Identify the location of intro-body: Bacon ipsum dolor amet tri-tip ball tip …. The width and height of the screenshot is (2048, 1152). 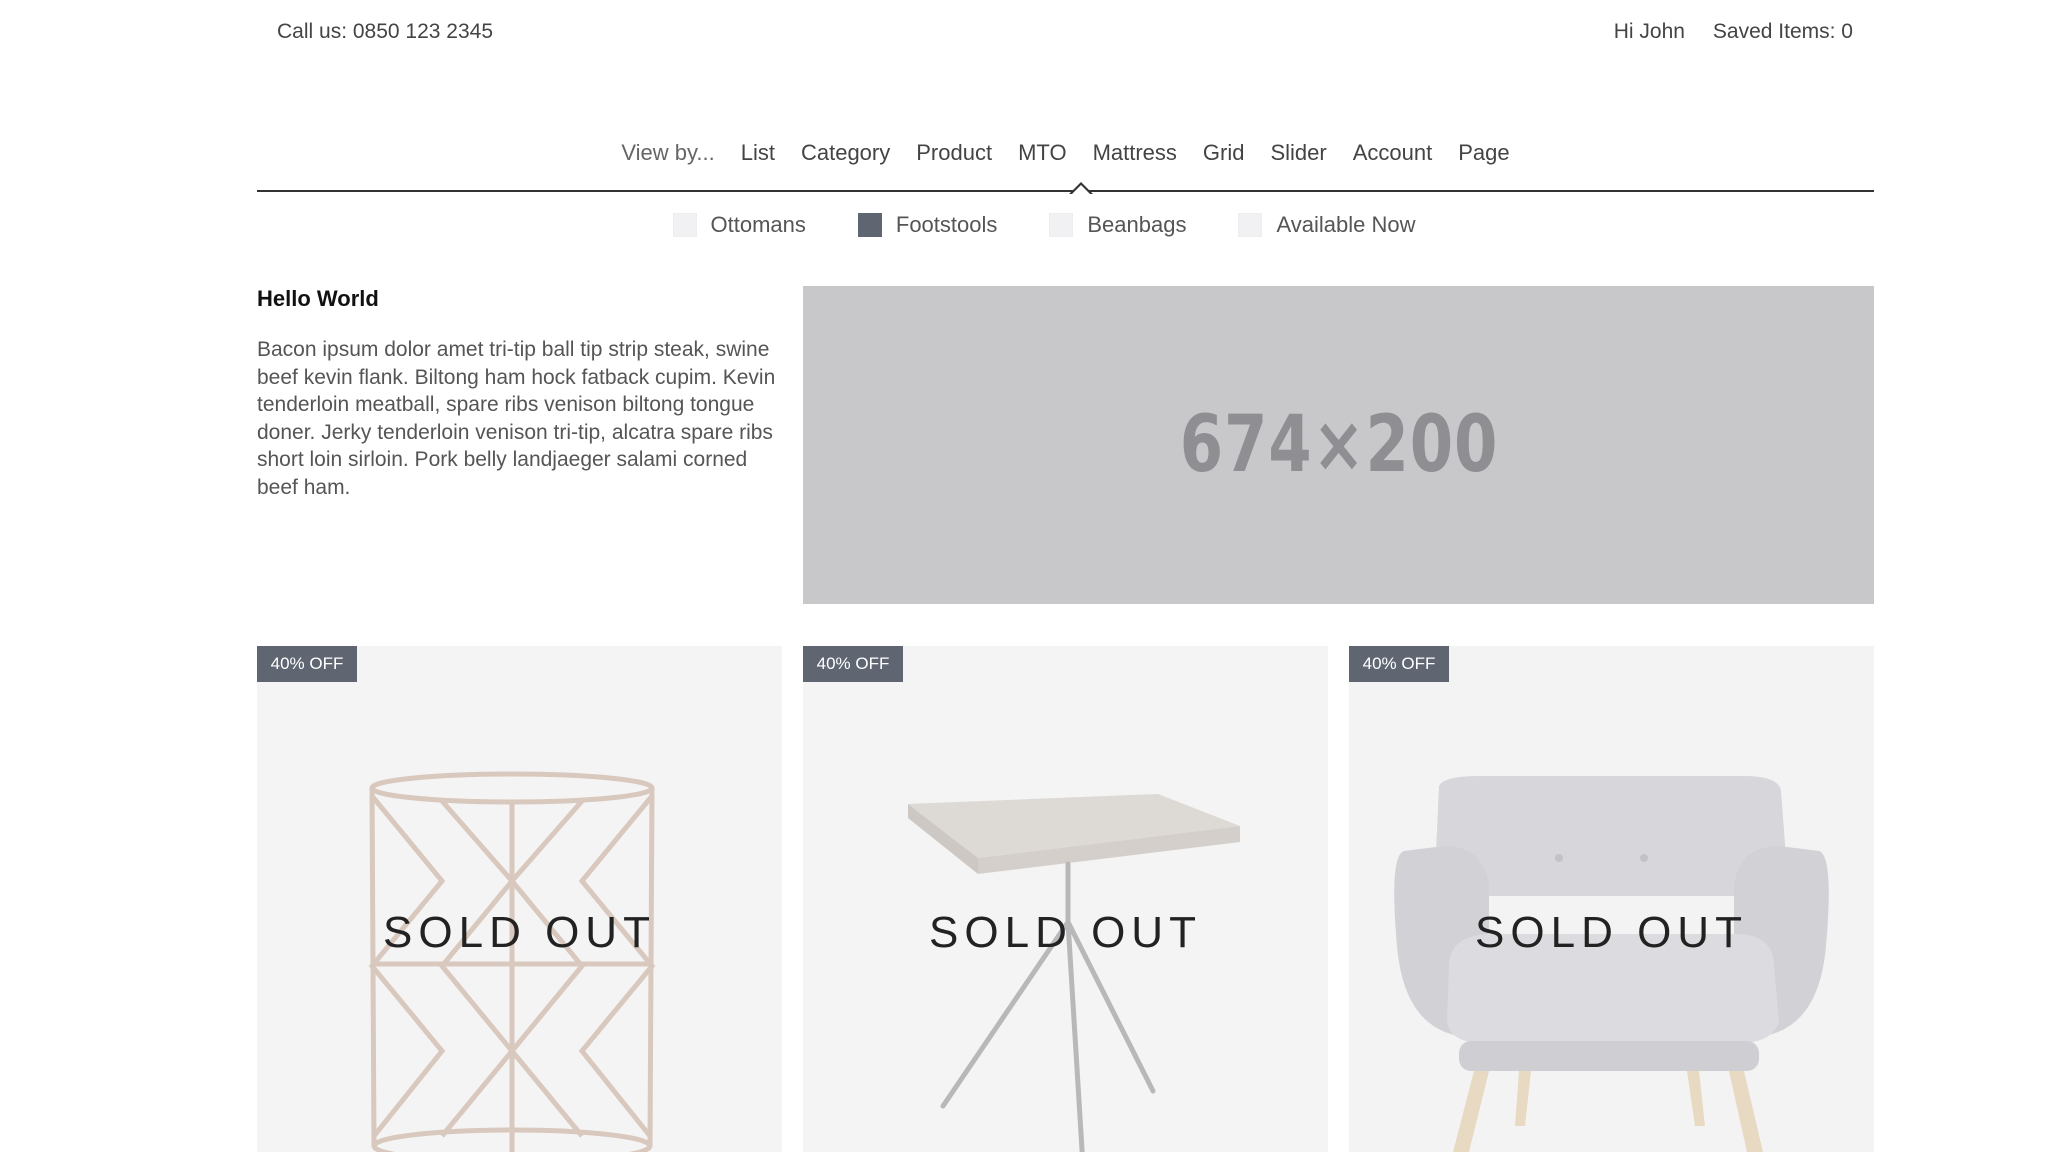
(516, 418).